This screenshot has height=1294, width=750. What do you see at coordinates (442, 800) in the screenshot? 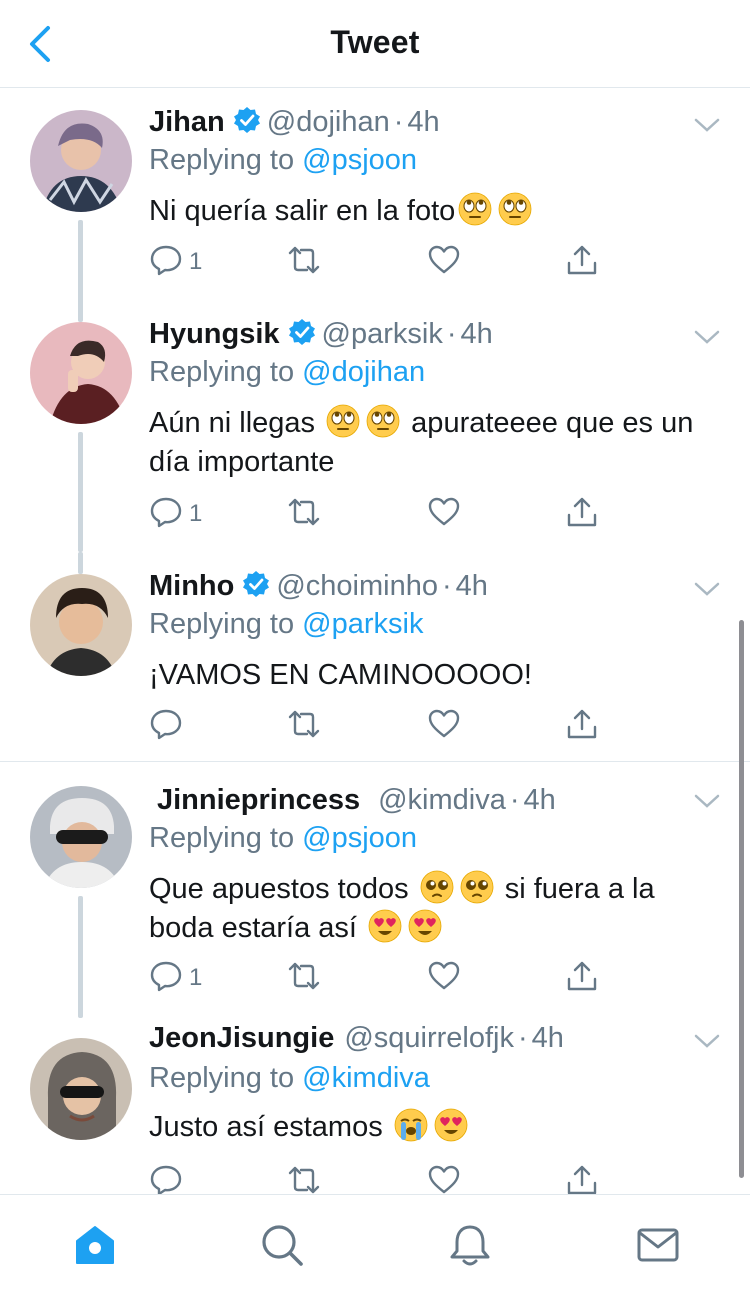
I see `user-handle: @kimdiva` at bounding box center [442, 800].